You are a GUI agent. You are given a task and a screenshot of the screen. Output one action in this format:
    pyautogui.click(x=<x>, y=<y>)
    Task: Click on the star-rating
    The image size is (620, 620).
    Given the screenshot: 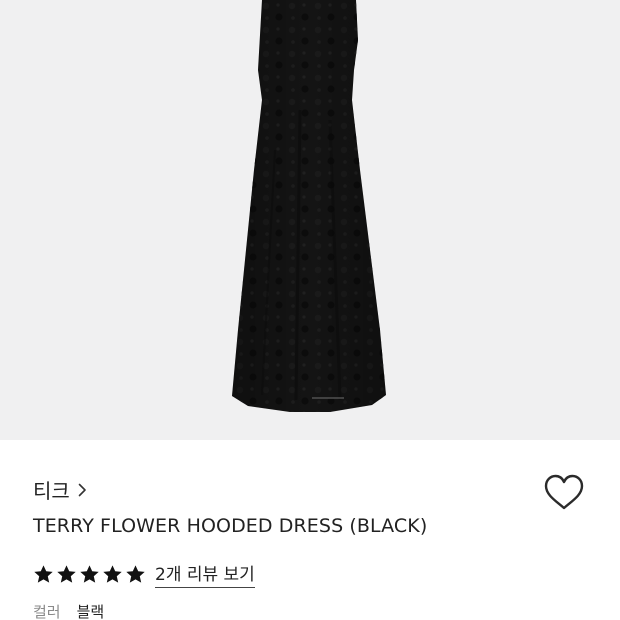 What is the action you would take?
    pyautogui.click(x=89, y=574)
    